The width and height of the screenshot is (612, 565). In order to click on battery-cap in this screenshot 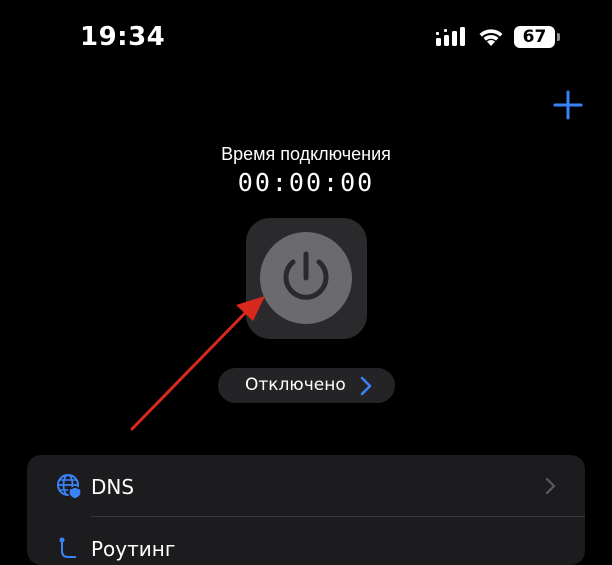, I will do `click(558, 37)`.